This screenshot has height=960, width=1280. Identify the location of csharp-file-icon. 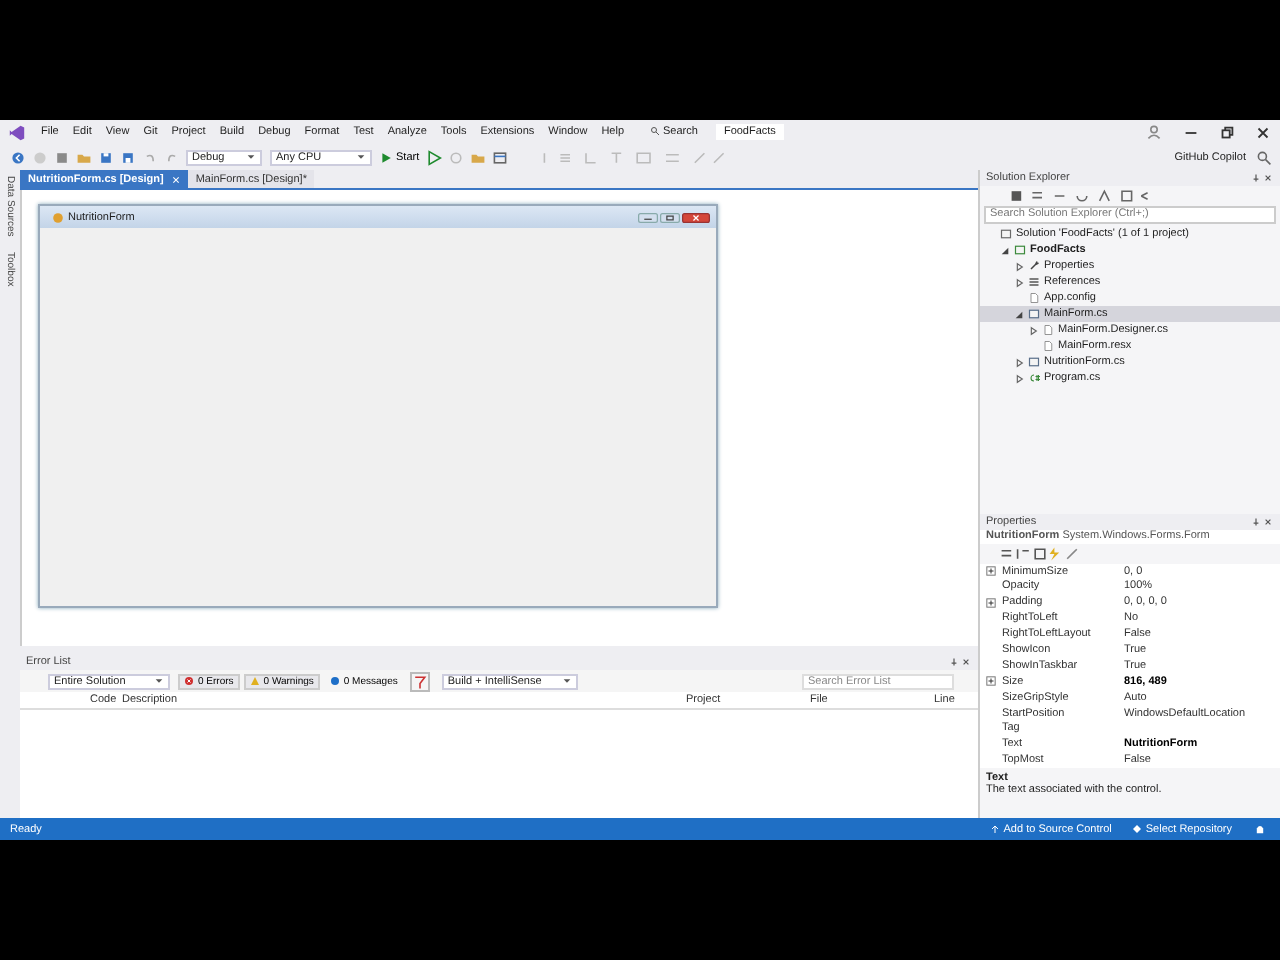
(1034, 378).